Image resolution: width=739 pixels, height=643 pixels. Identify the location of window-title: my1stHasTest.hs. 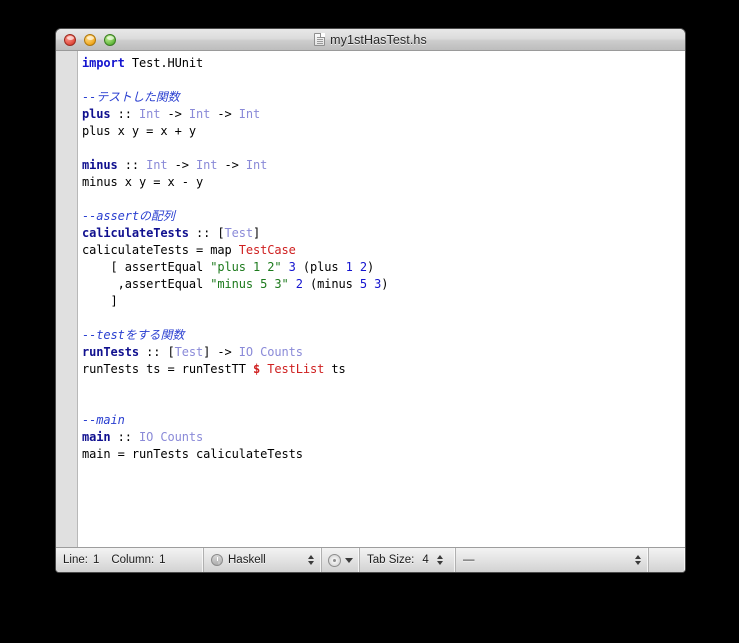
(378, 39).